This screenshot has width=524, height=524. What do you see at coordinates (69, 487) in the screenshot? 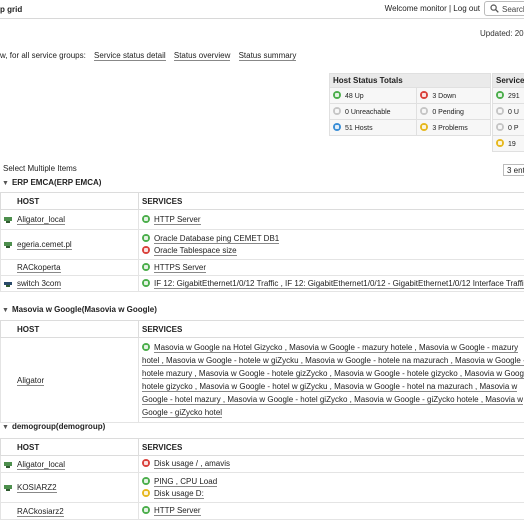
I see `host-cell: KOSIARZ2` at bounding box center [69, 487].